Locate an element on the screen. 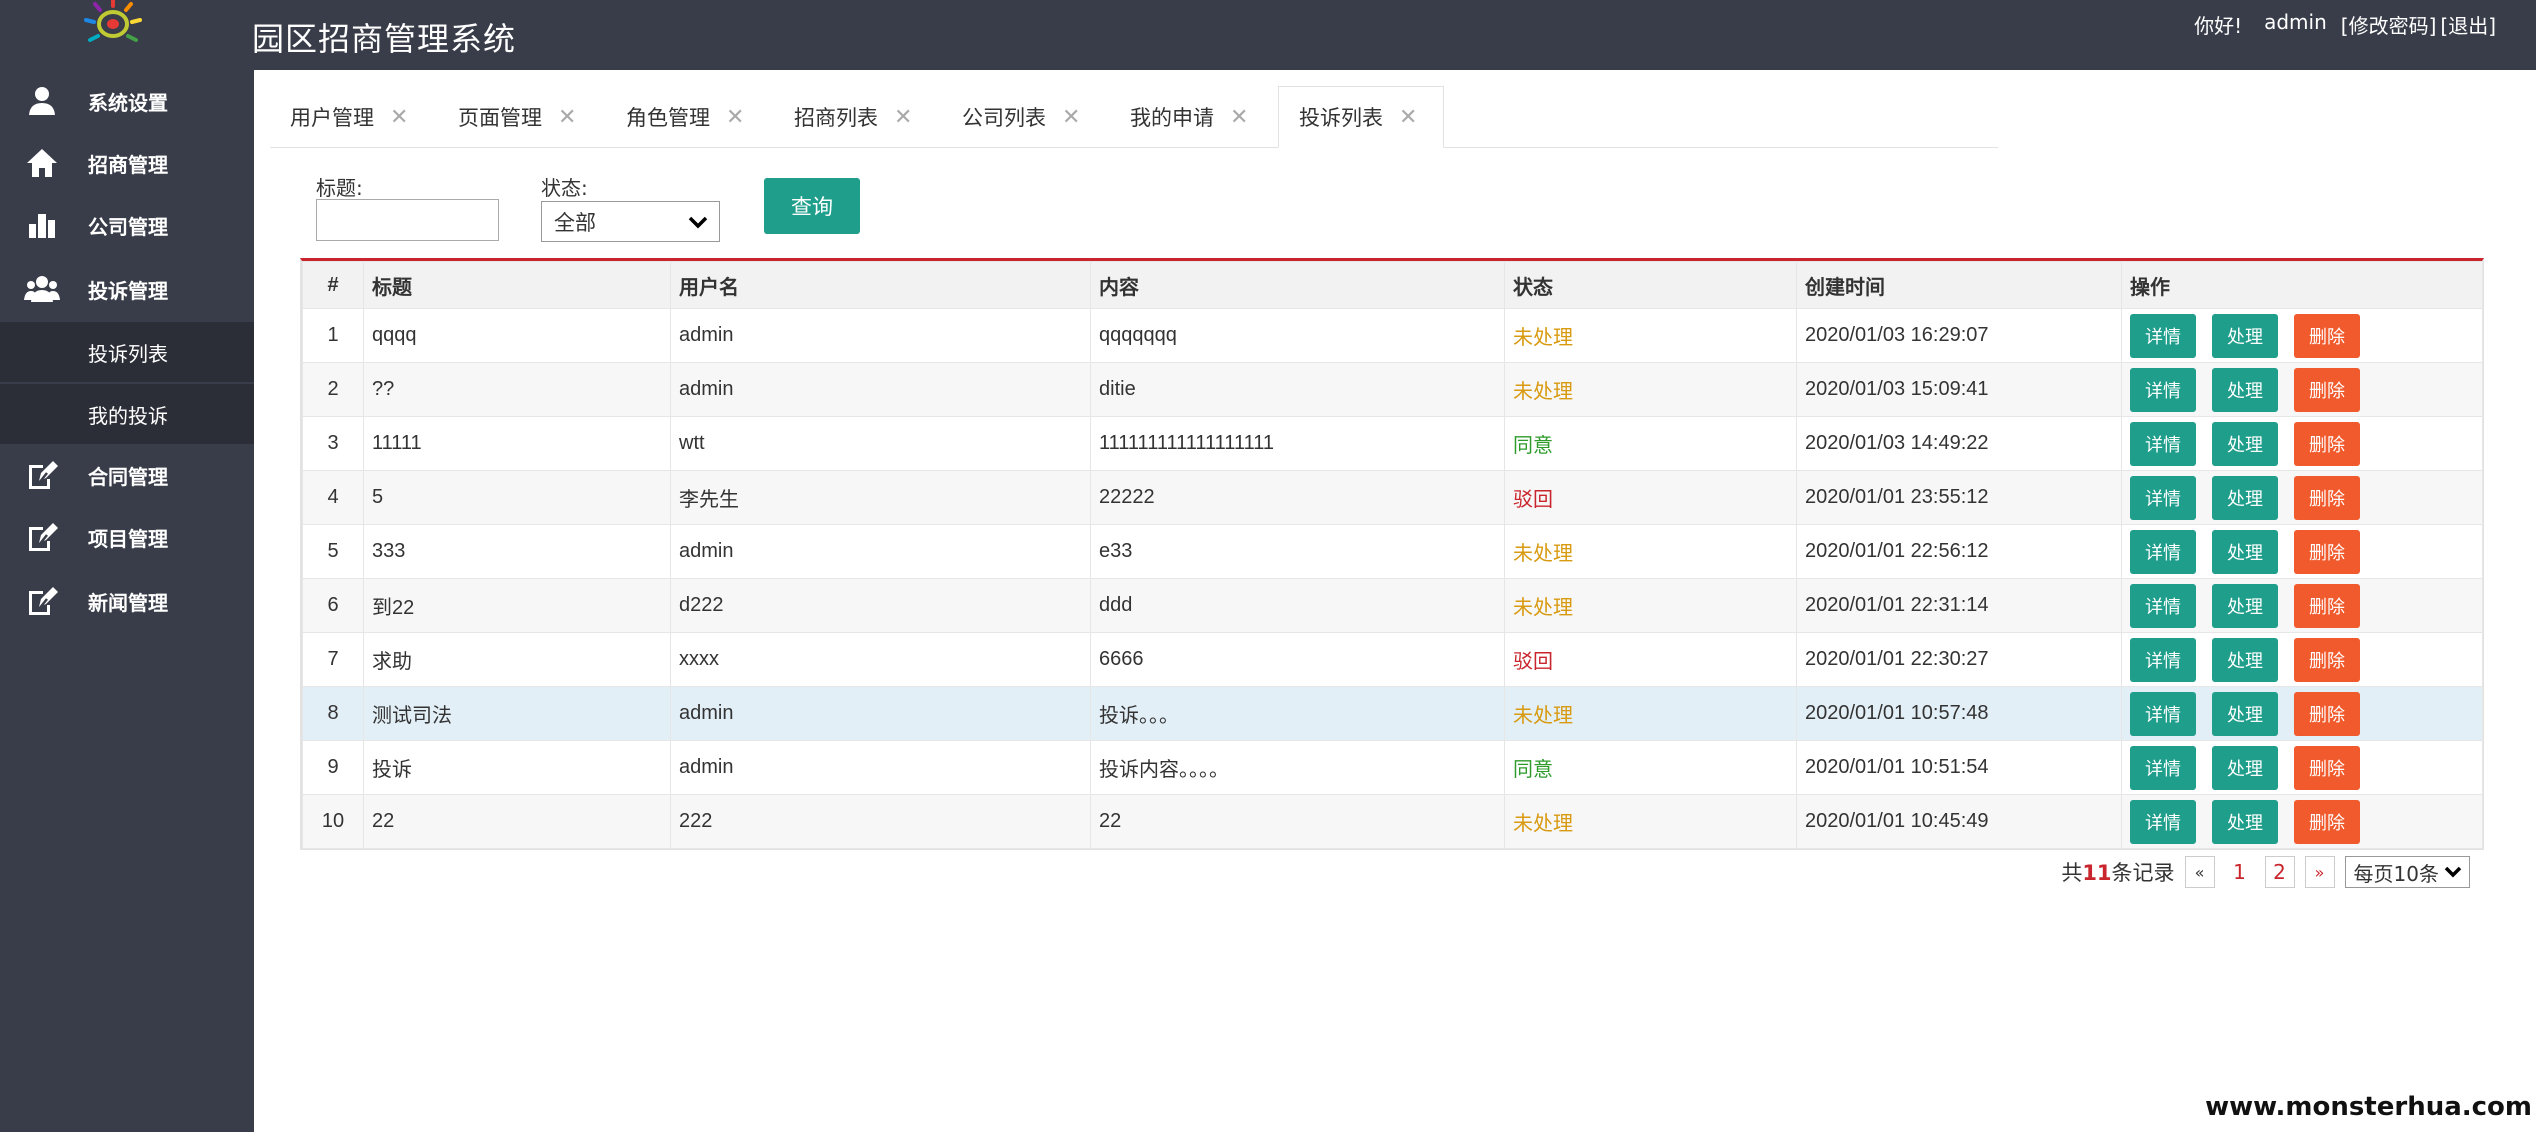 The image size is (2536, 1132). column-header: 状态 is located at coordinates (1650, 285).